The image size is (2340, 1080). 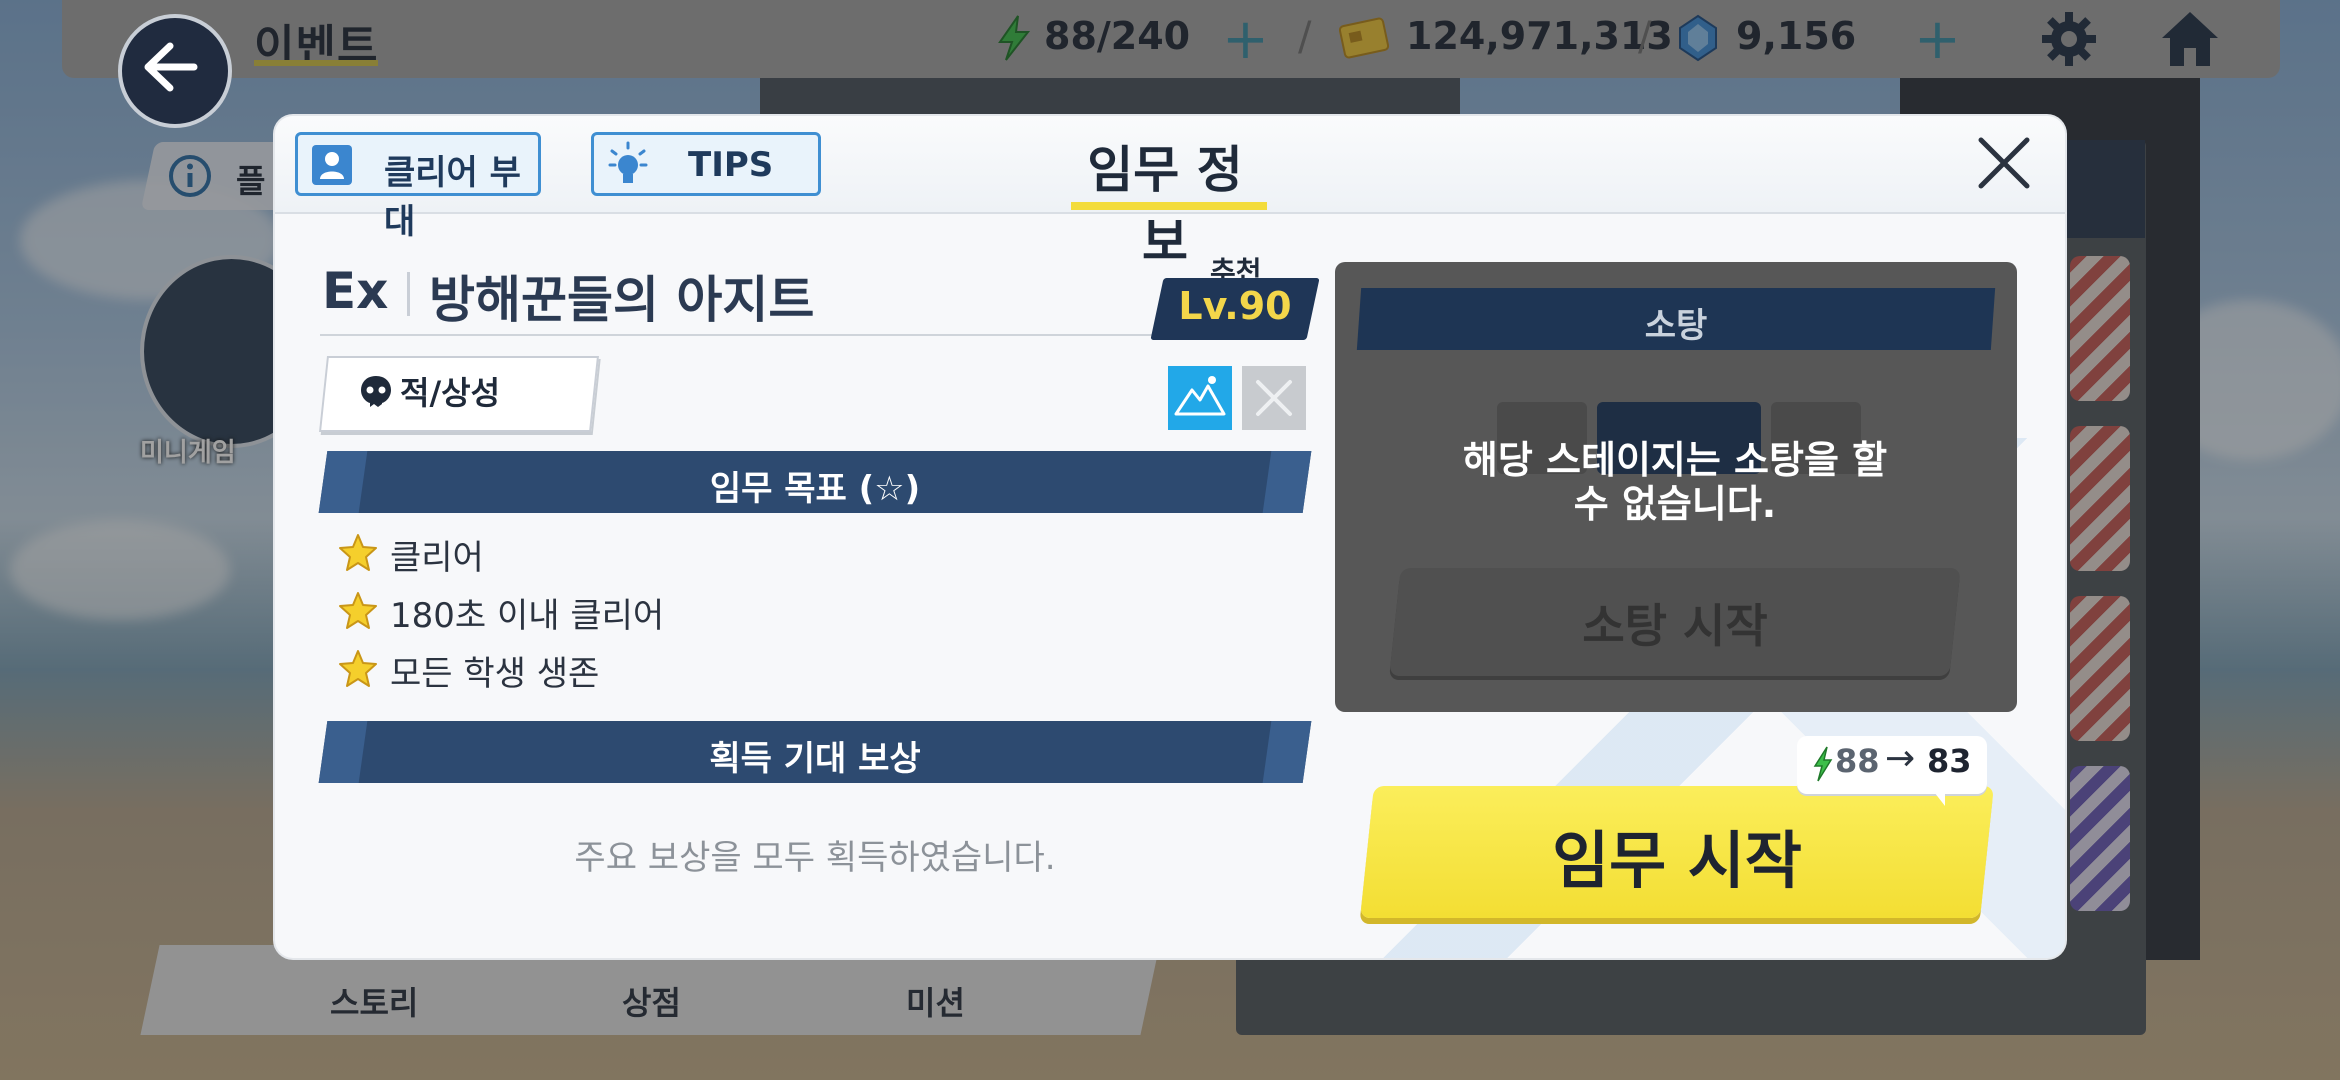 I want to click on recommend-level: Lv.90, so click(x=1235, y=306).